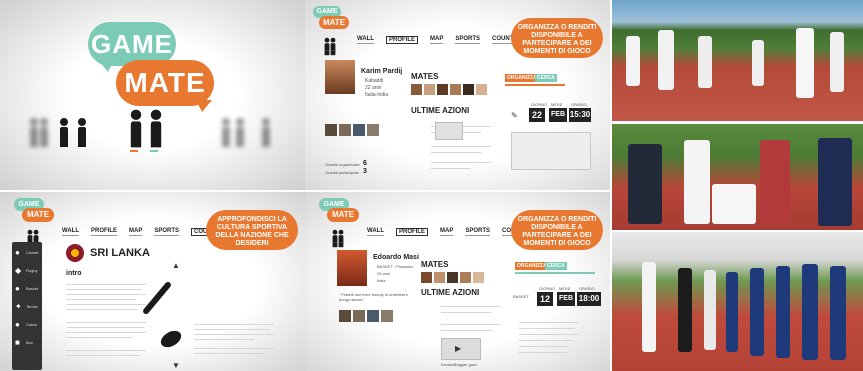 This screenshot has width=863, height=371. What do you see at coordinates (589, 299) in the screenshot?
I see `date-time: 18:00` at bounding box center [589, 299].